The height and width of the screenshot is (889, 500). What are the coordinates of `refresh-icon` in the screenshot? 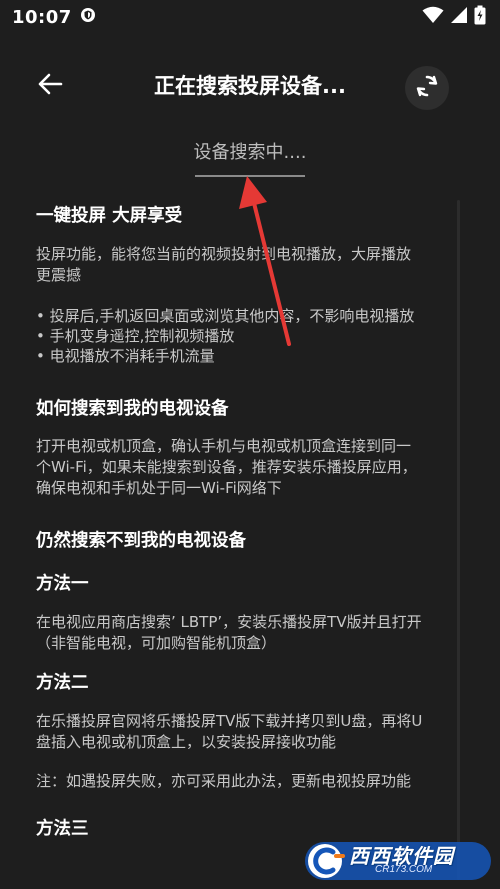 It's located at (427, 88).